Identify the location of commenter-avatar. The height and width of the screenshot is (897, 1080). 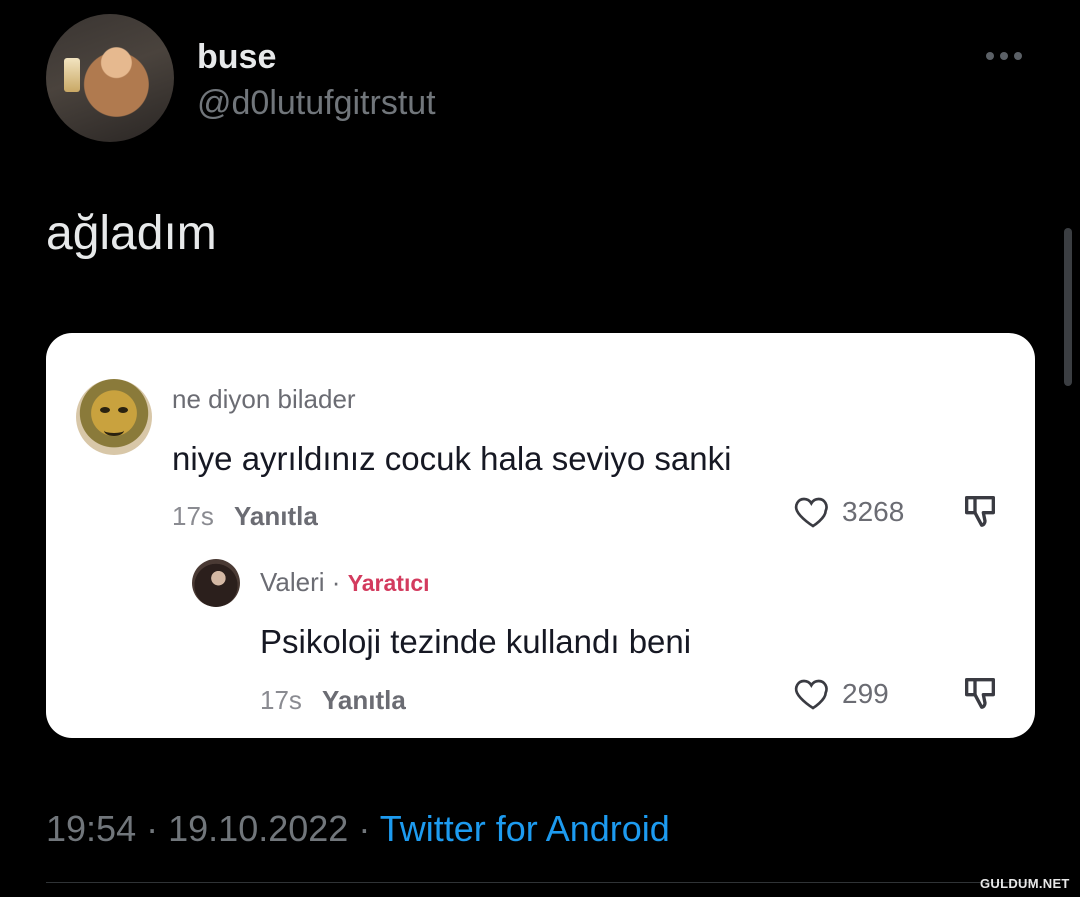
(114, 417).